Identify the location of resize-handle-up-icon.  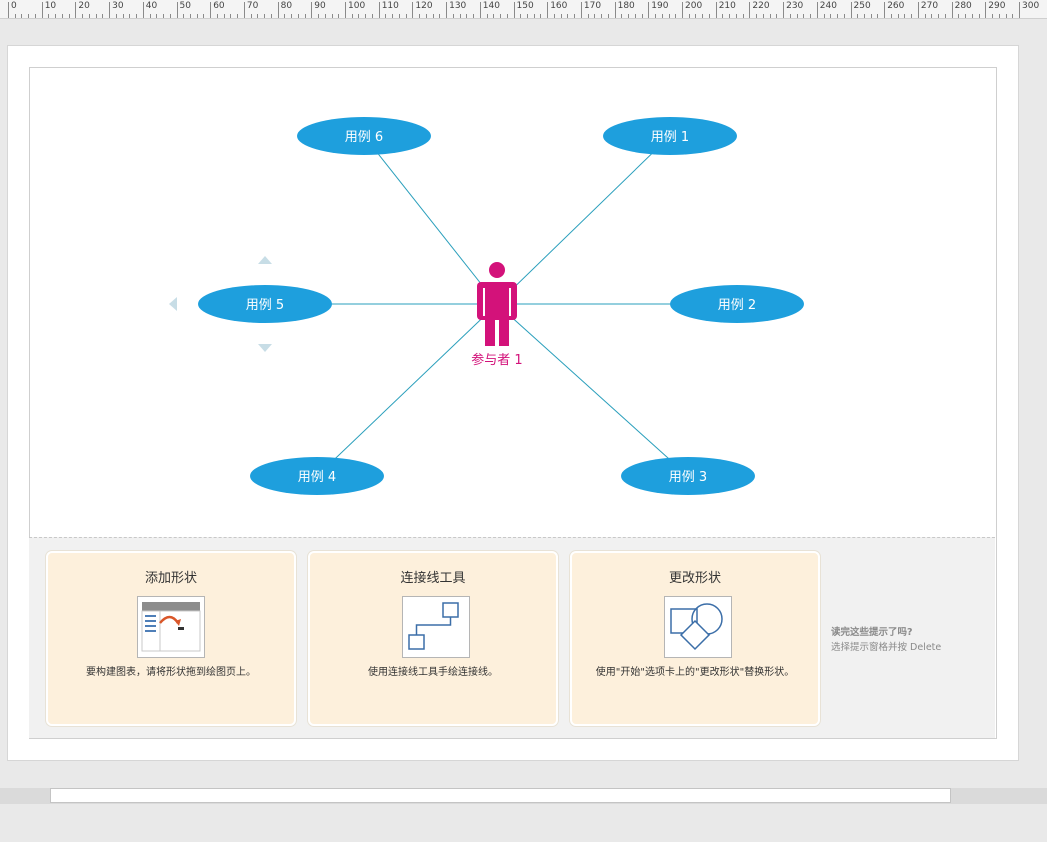
(265, 260).